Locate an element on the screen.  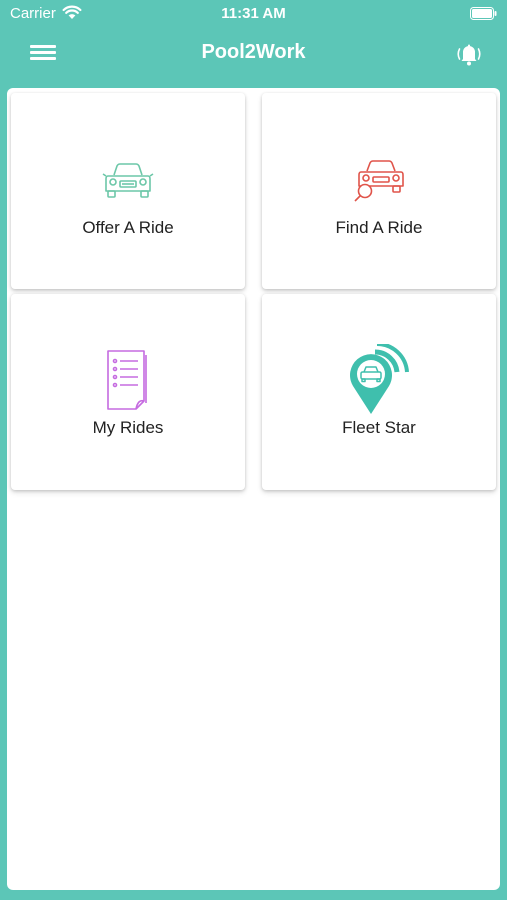
my-rides-tile: My Rides is located at coordinates (128, 392).